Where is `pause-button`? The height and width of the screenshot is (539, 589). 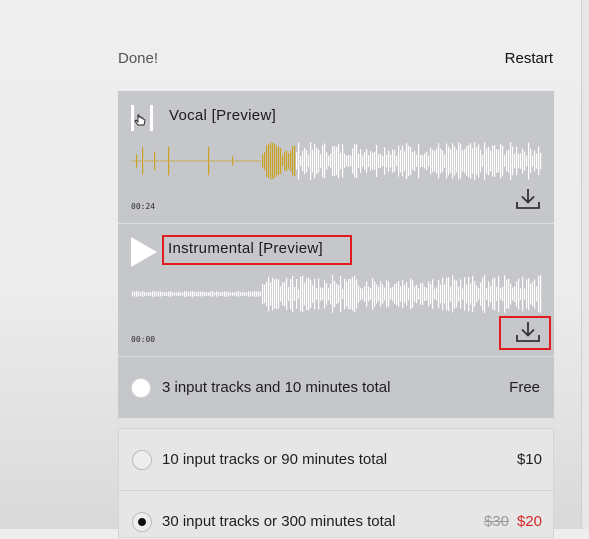
pause-button is located at coordinates (142, 118).